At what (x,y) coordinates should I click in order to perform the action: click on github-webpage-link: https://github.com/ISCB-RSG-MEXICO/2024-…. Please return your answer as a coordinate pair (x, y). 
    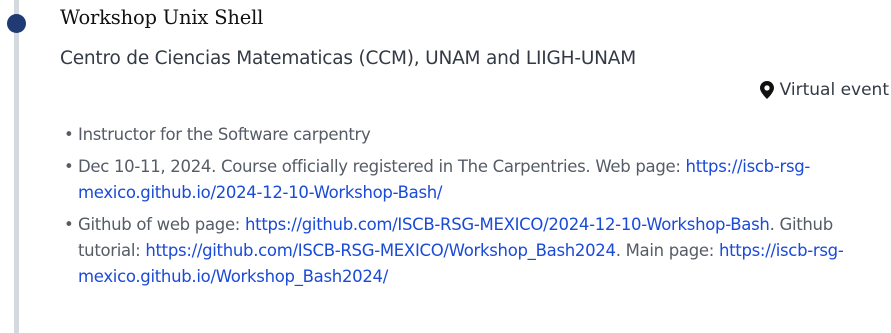
    Looking at the image, I should click on (507, 224).